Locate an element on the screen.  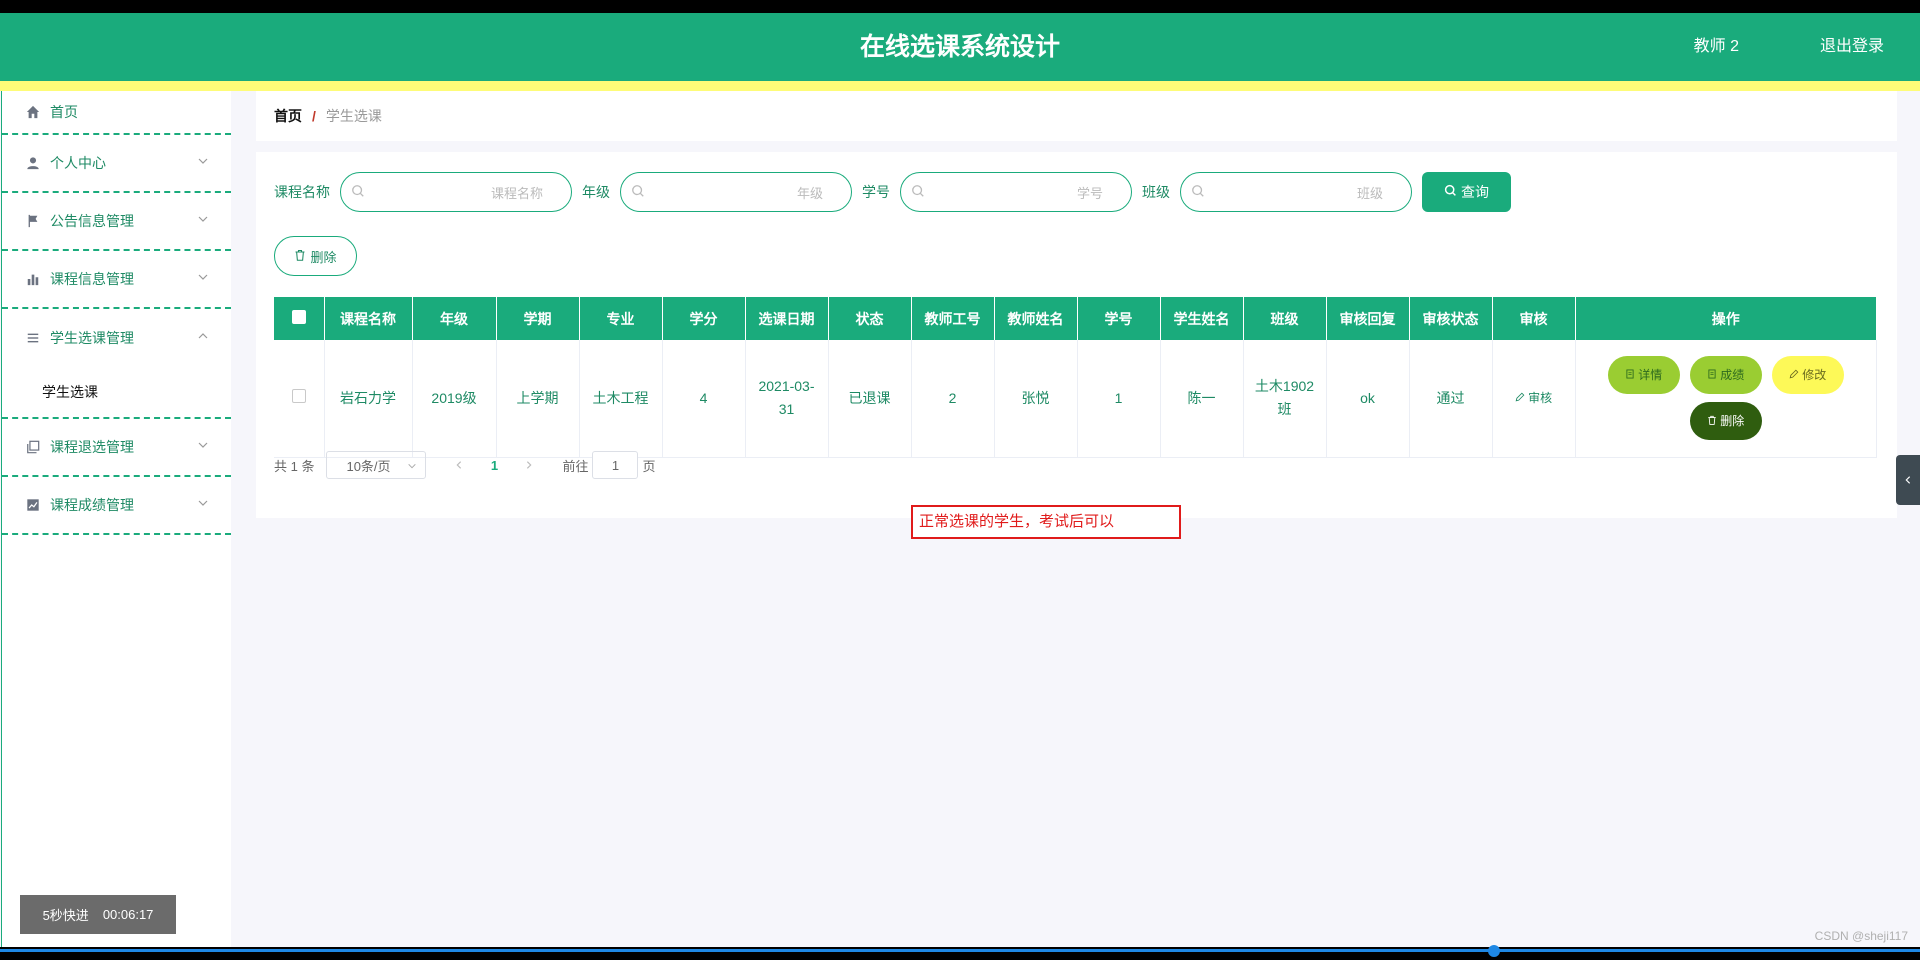
chevron-up-icon is located at coordinates (204, 336).